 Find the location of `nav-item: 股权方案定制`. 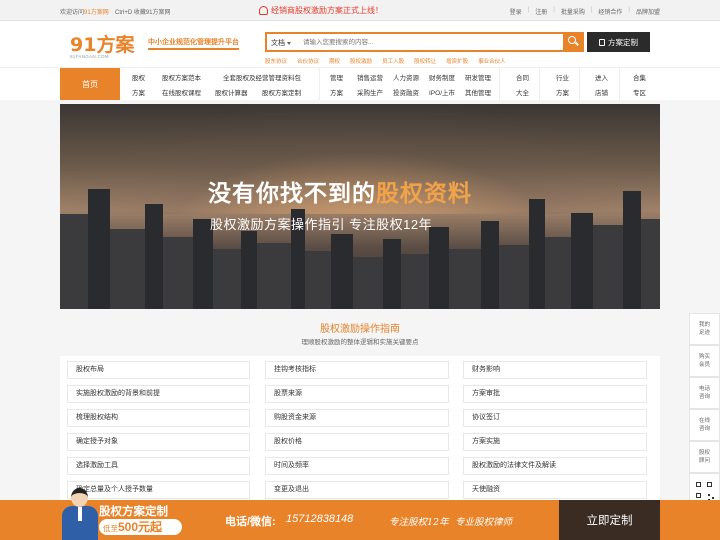

nav-item: 股权方案定制 is located at coordinates (281, 92).